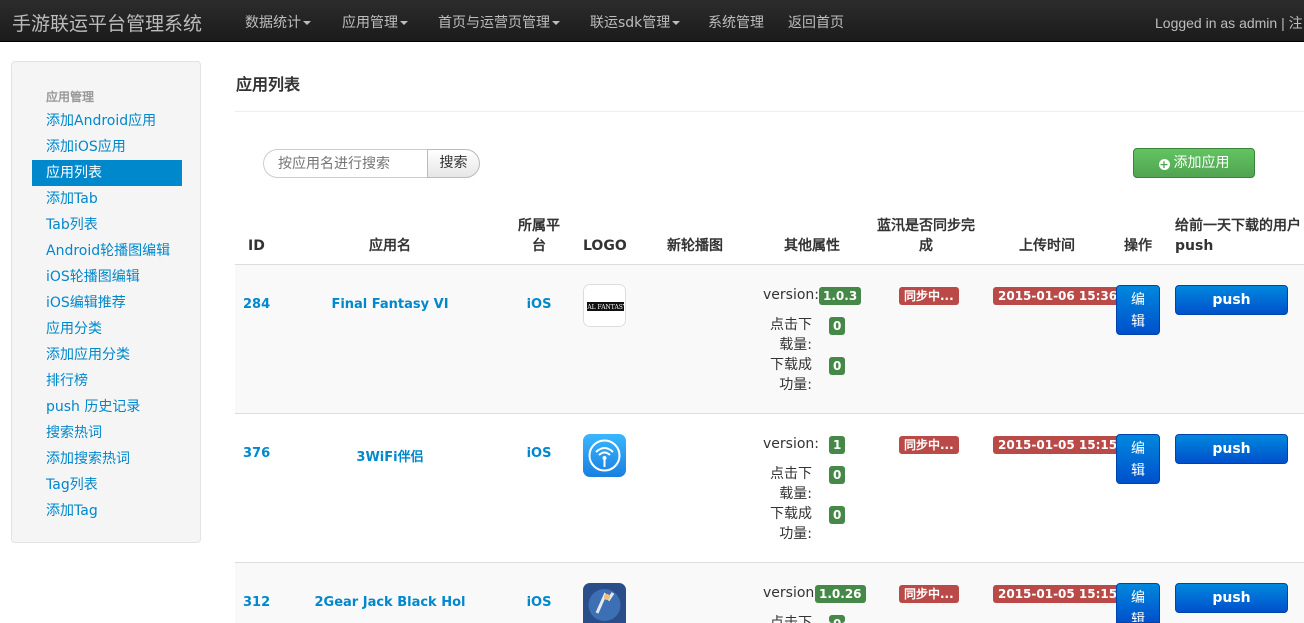  I want to click on th-other-attrs: 其他属性, so click(812, 246).